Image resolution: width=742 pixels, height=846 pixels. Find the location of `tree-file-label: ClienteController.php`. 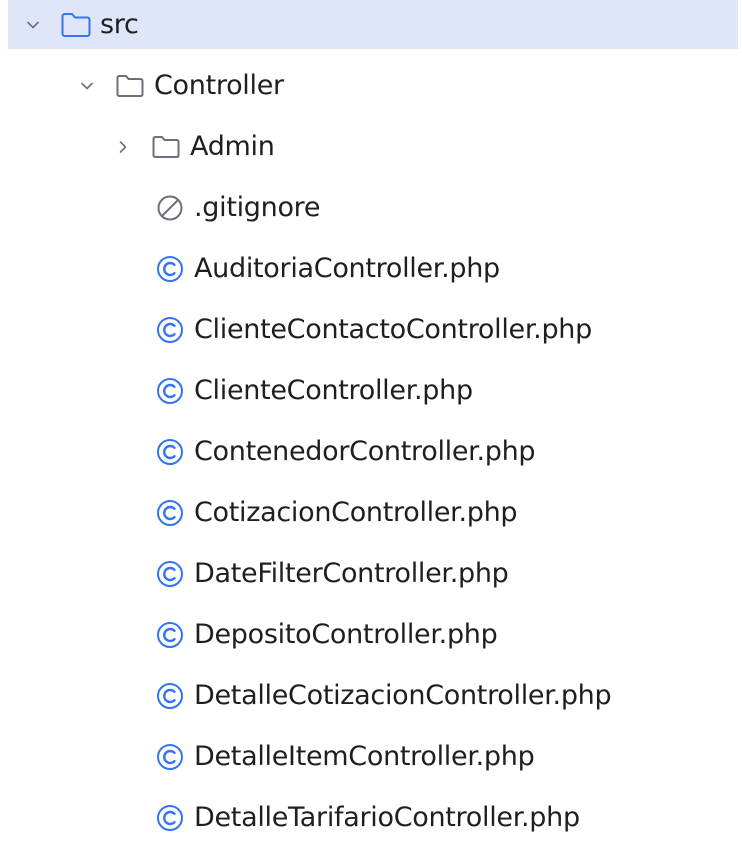

tree-file-label: ClienteController.php is located at coordinates (333, 390).